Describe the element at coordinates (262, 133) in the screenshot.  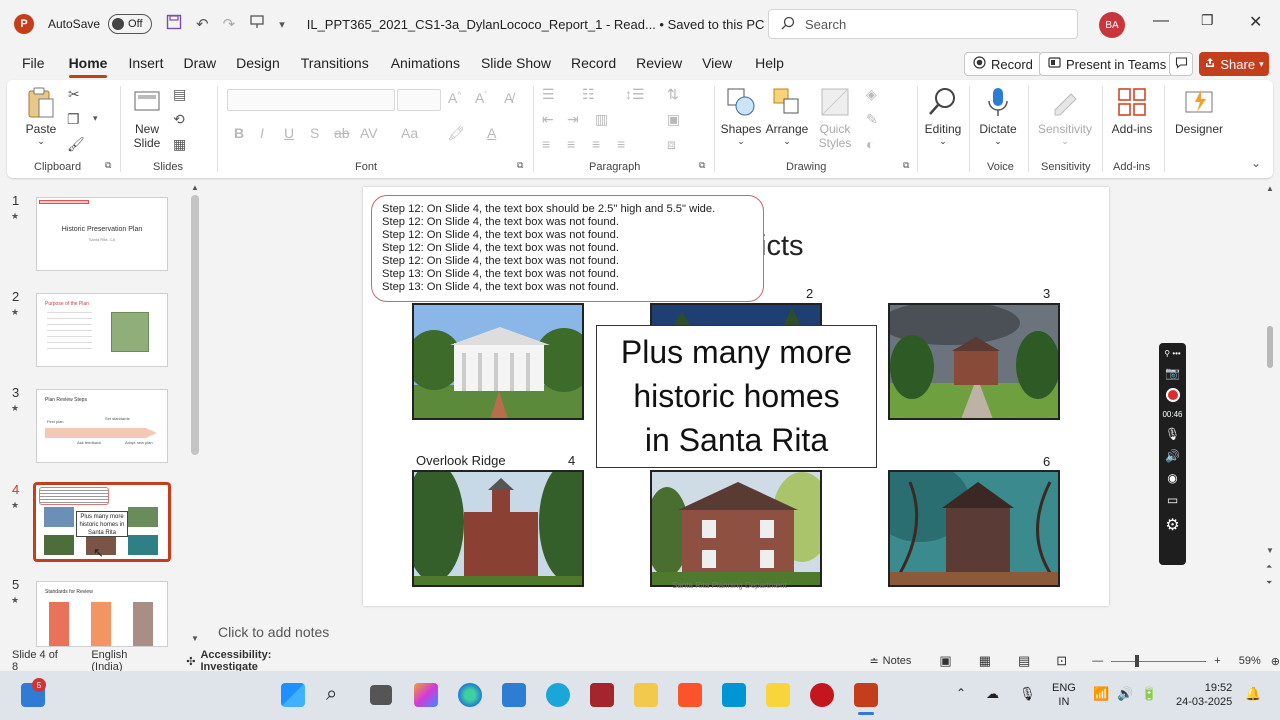
I see `italic-icon: I` at that location.